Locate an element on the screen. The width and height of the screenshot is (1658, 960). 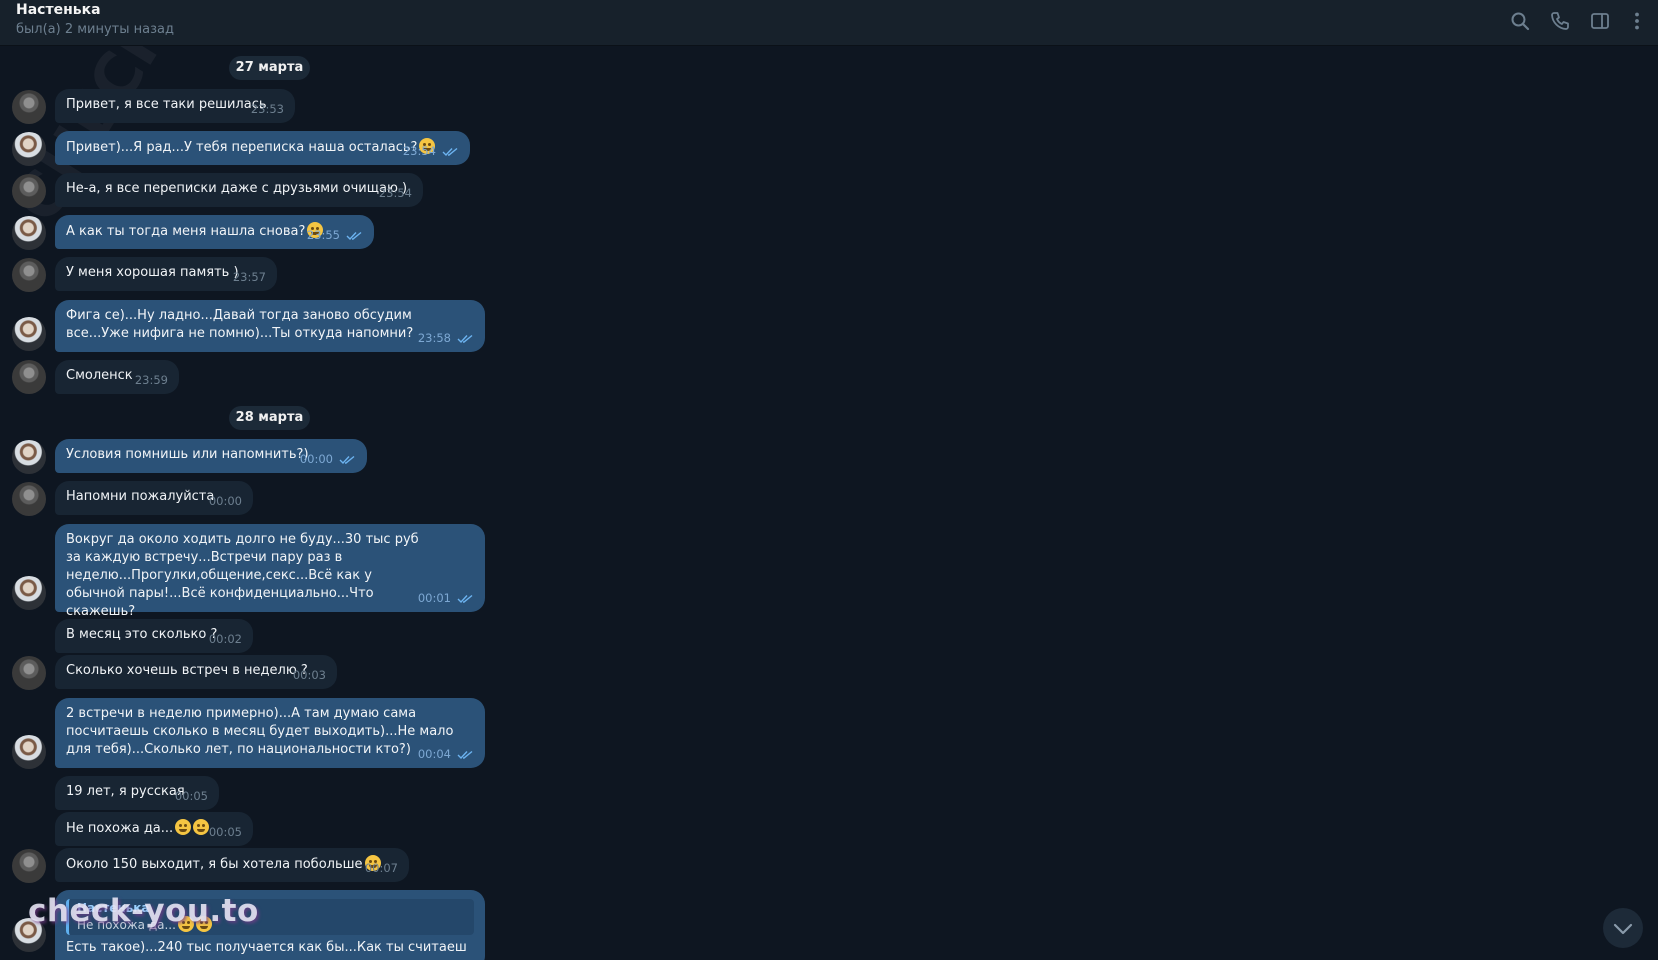
message-bubble: Напомни пожалуйста 00:00 is located at coordinates (154, 498).